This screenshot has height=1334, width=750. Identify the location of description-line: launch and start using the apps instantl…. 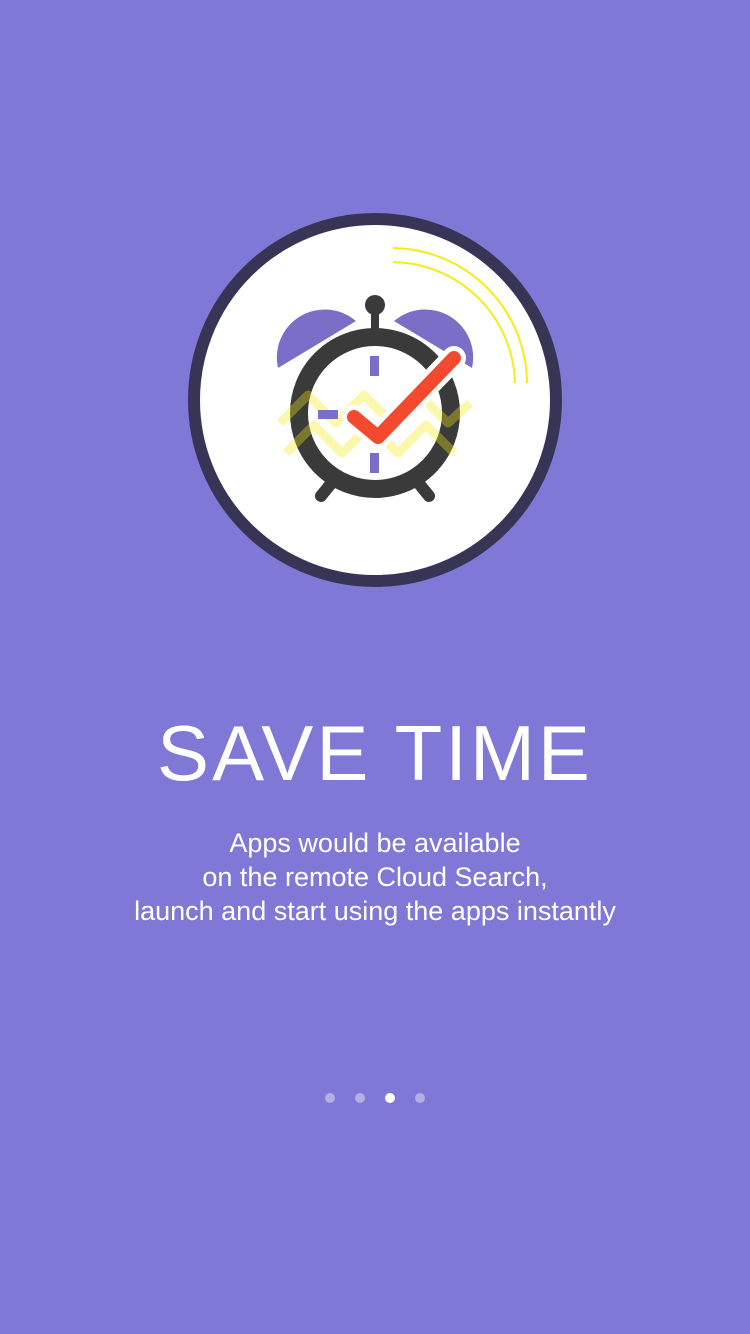
(375, 911).